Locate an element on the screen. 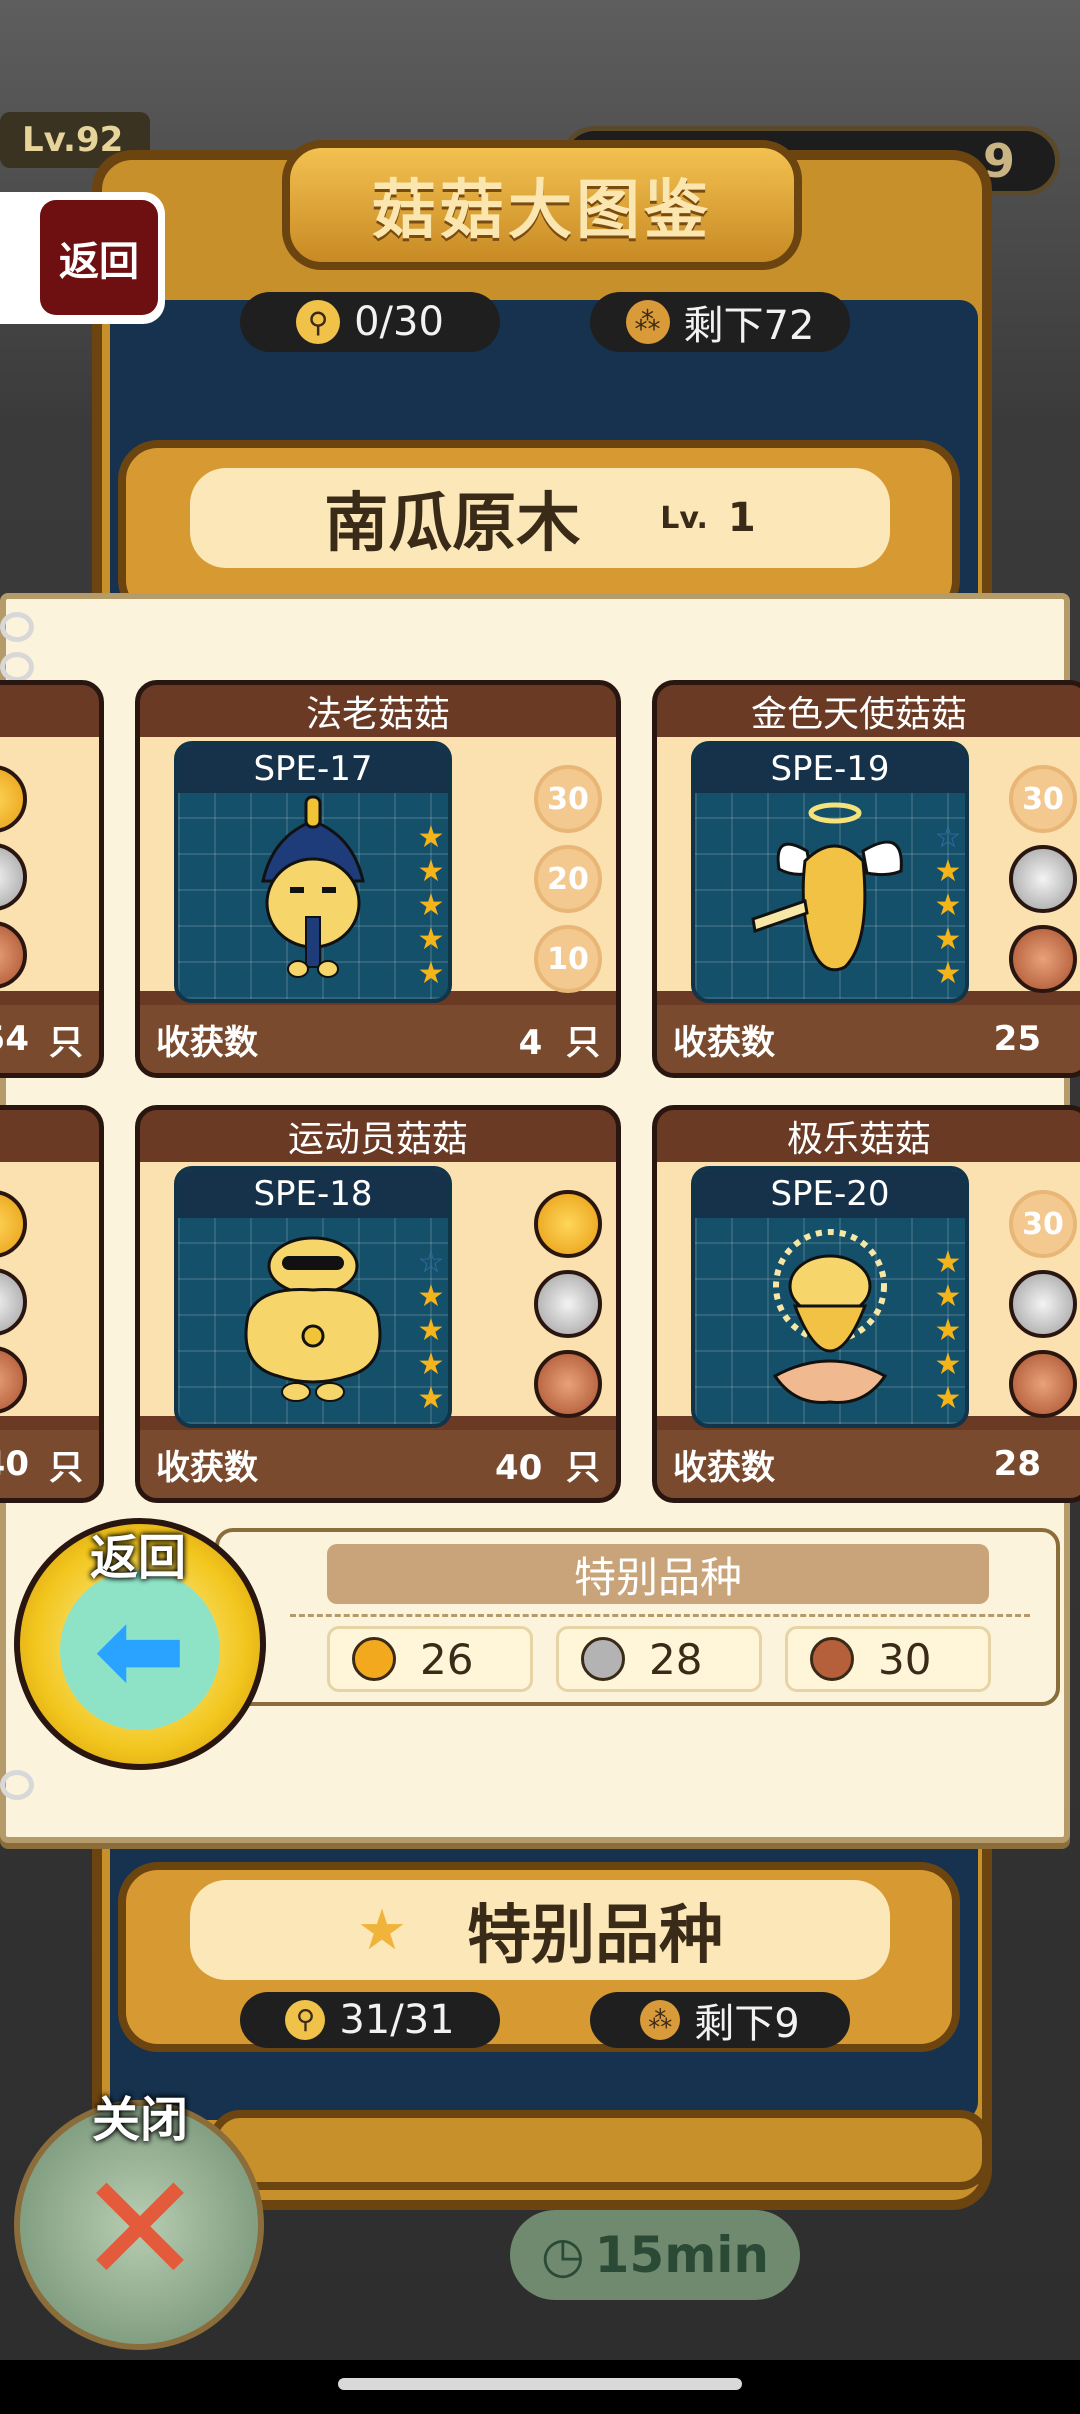 Image resolution: width=1080 pixels, height=2414 pixels. search-count: 0/30 is located at coordinates (399, 322).